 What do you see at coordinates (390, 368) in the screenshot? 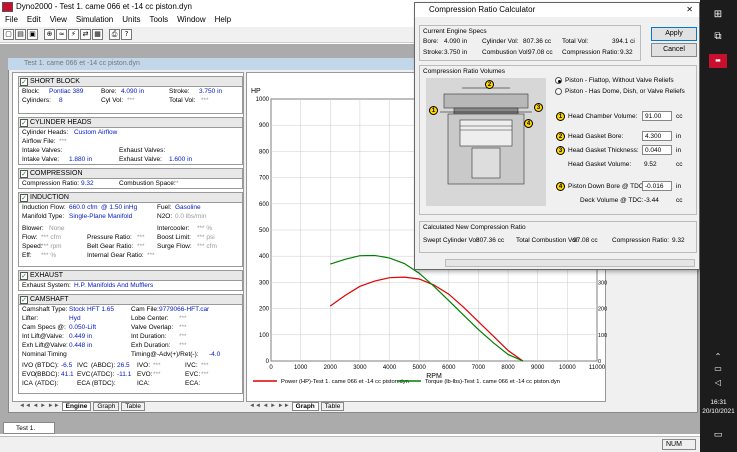
I see `x-tick-label: 4000` at bounding box center [390, 368].